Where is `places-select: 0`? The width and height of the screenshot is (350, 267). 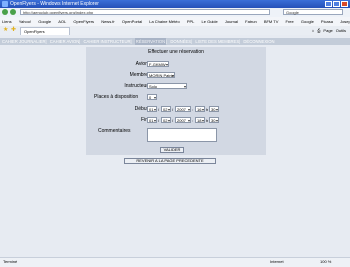 places-select: 0 is located at coordinates (152, 97).